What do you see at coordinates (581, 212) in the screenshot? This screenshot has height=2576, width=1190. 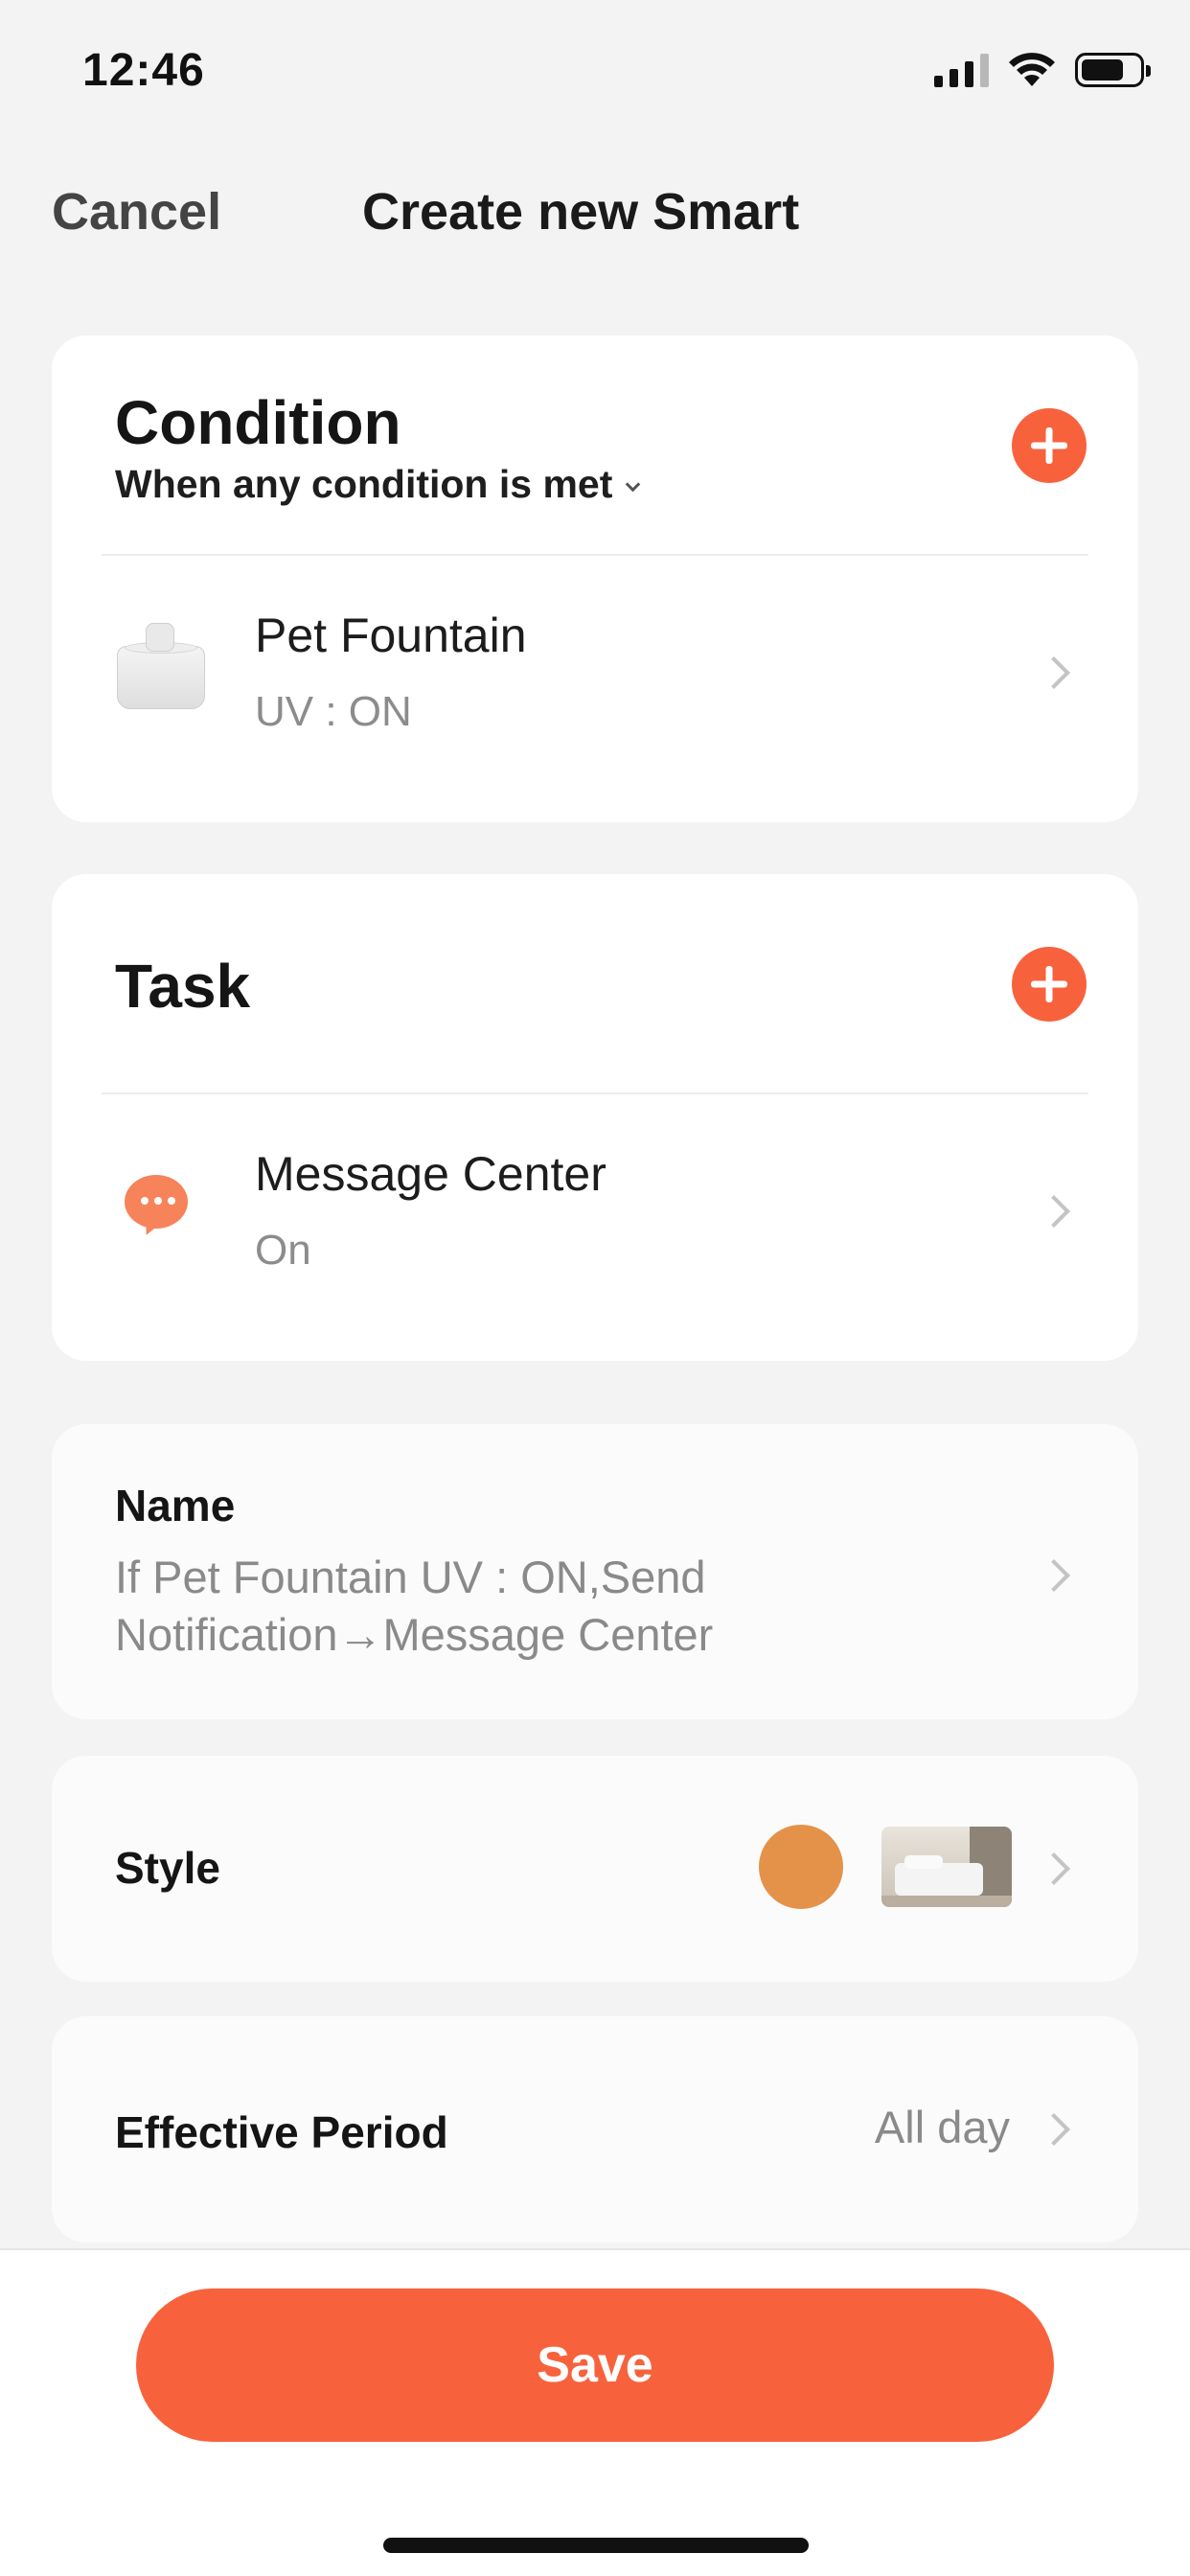 I see `page-title: Create new Smart` at bounding box center [581, 212].